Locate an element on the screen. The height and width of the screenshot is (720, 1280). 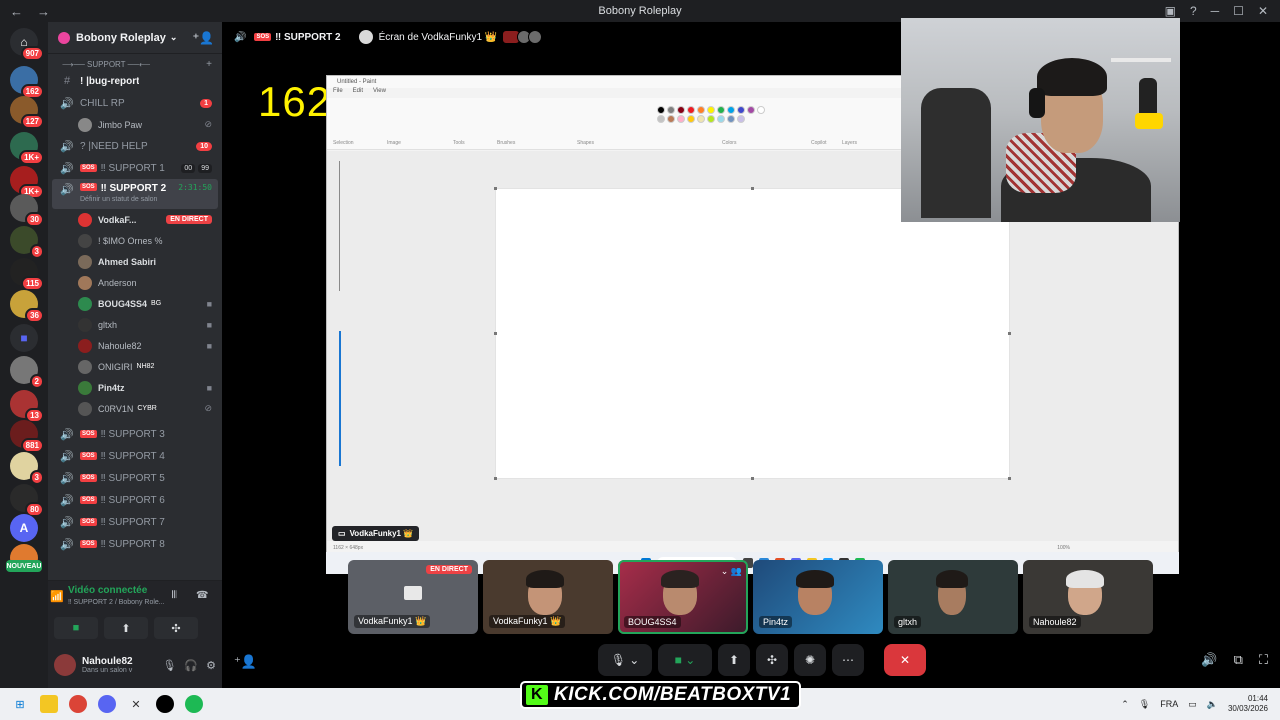
capcut-icon: ✕ is located at coordinates (136, 704).